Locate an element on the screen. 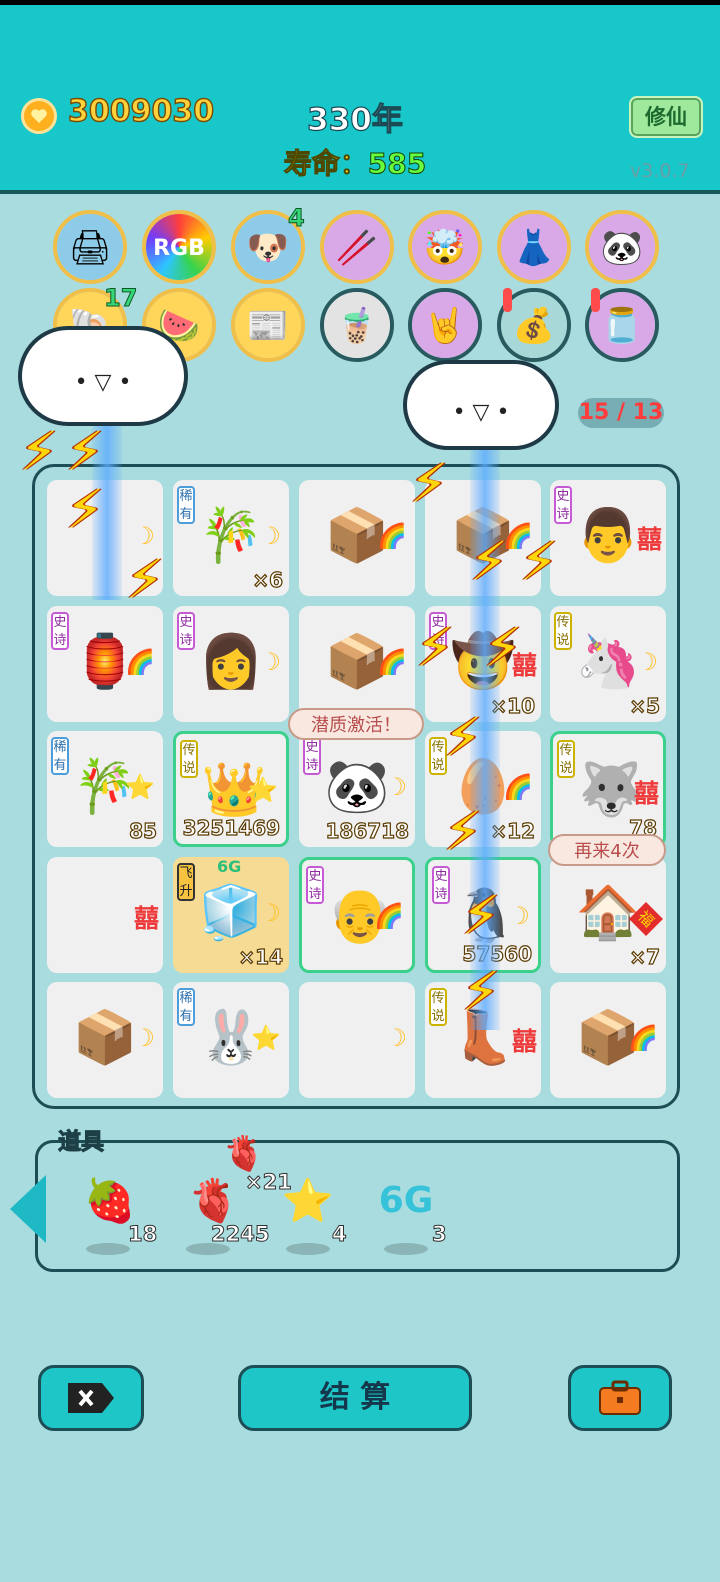 The image size is (720, 1582). bubble-tea-icon: 🧋 is located at coordinates (357, 325).